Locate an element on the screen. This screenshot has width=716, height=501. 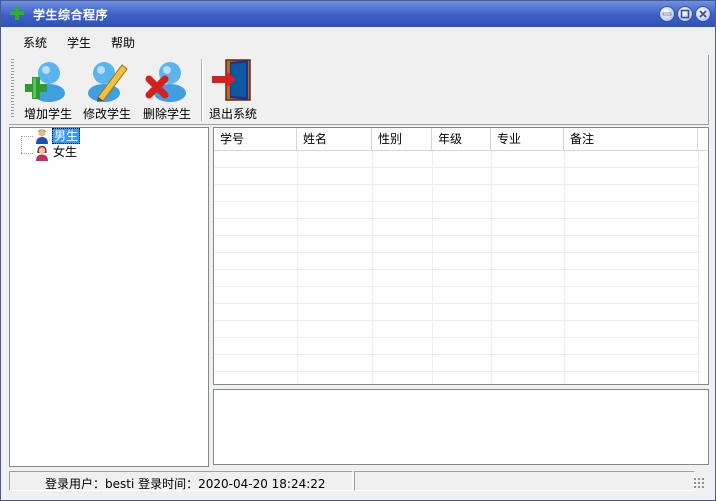
minimize-button is located at coordinates (667, 14).